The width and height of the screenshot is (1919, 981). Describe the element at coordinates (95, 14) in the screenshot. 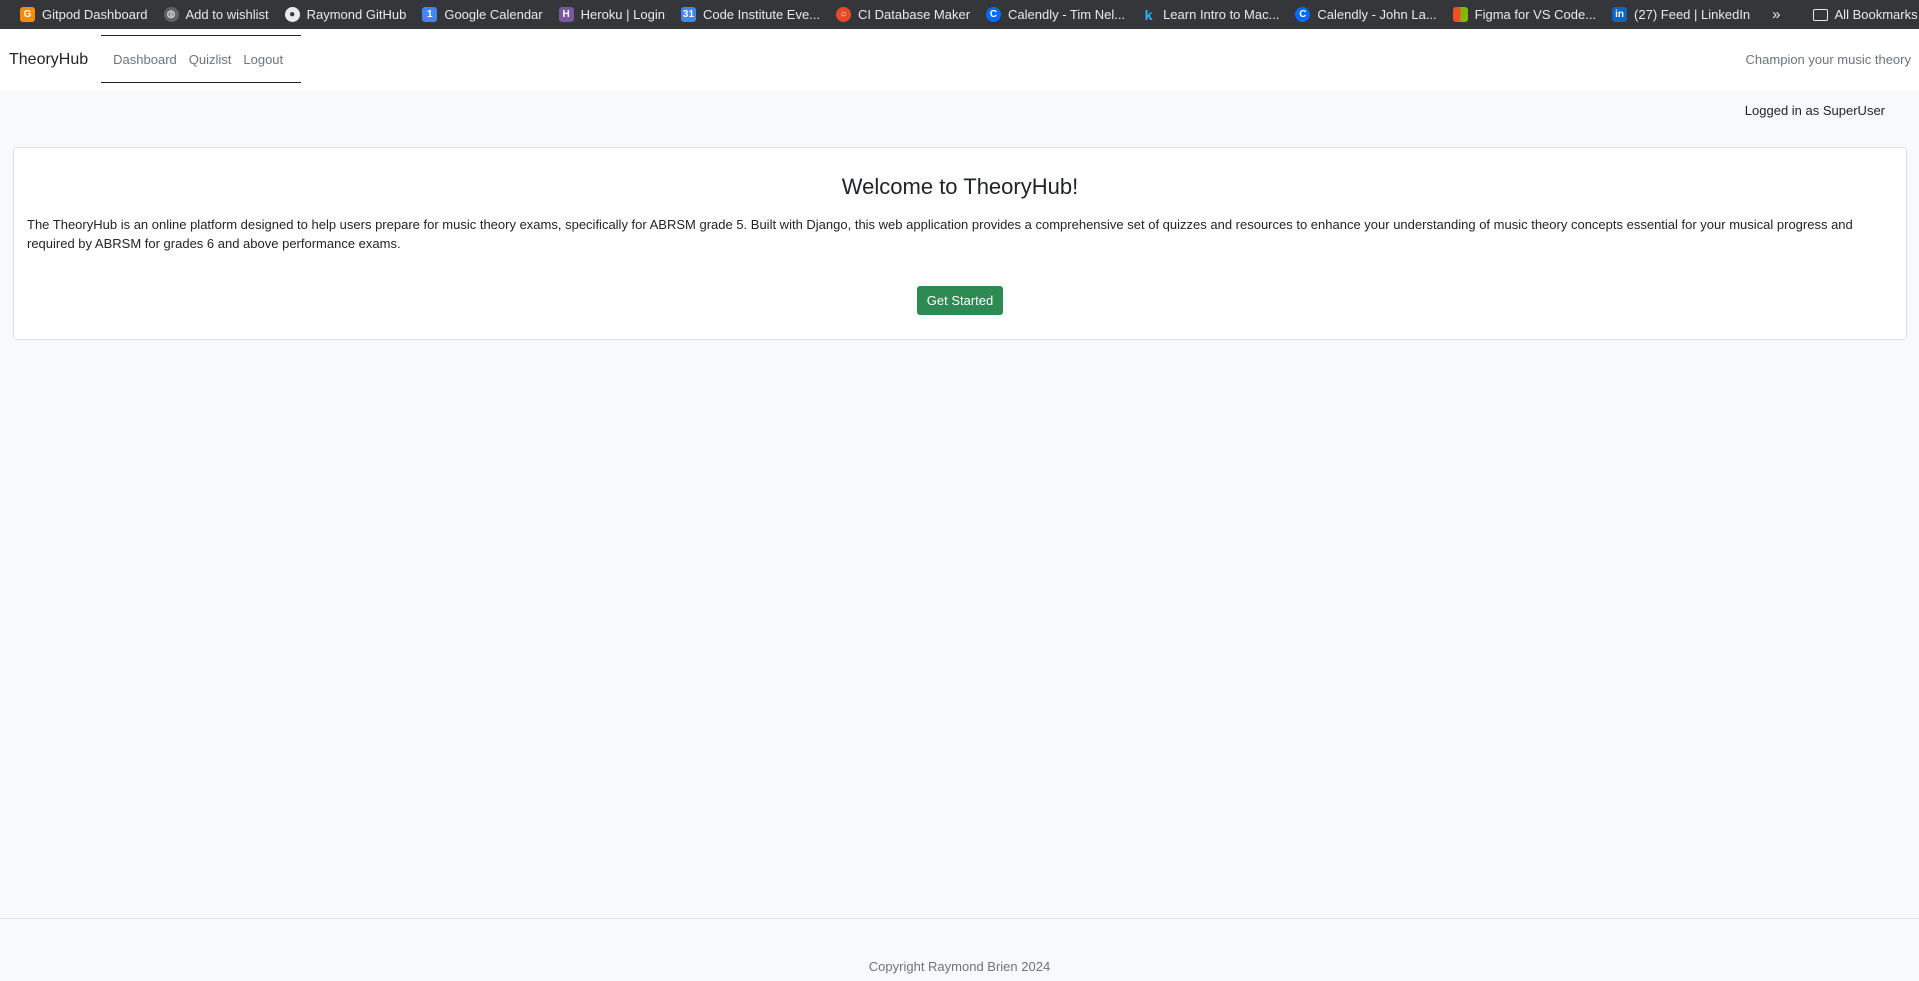

I see `bookmark-label: Gitpod Dashboard` at that location.